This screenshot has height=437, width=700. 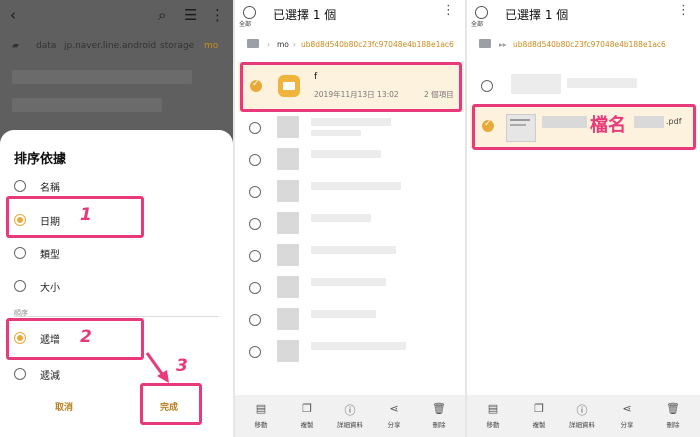 I want to click on cancel-button: 取消, so click(x=64, y=406).